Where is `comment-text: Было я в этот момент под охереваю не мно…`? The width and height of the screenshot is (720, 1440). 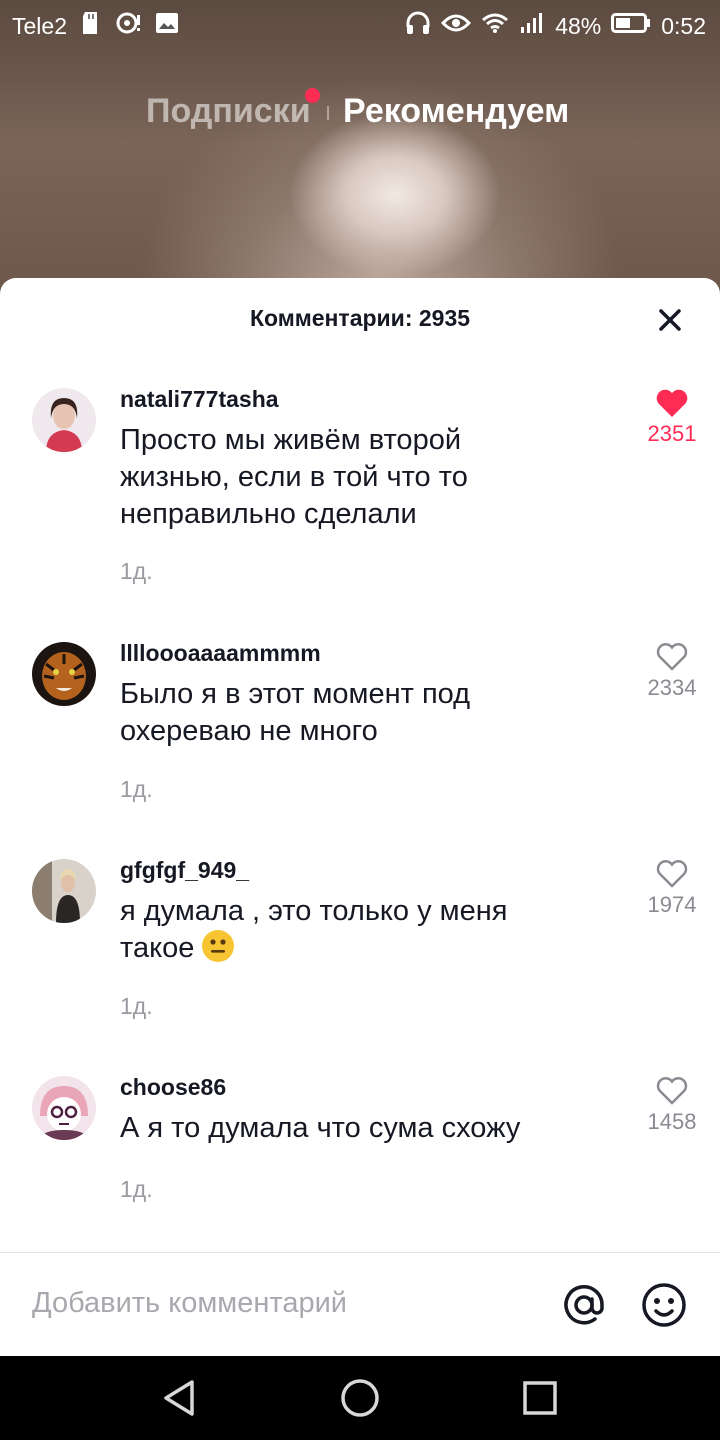 comment-text: Было я в этот момент под охереваю не мно… is located at coordinates (295, 712).